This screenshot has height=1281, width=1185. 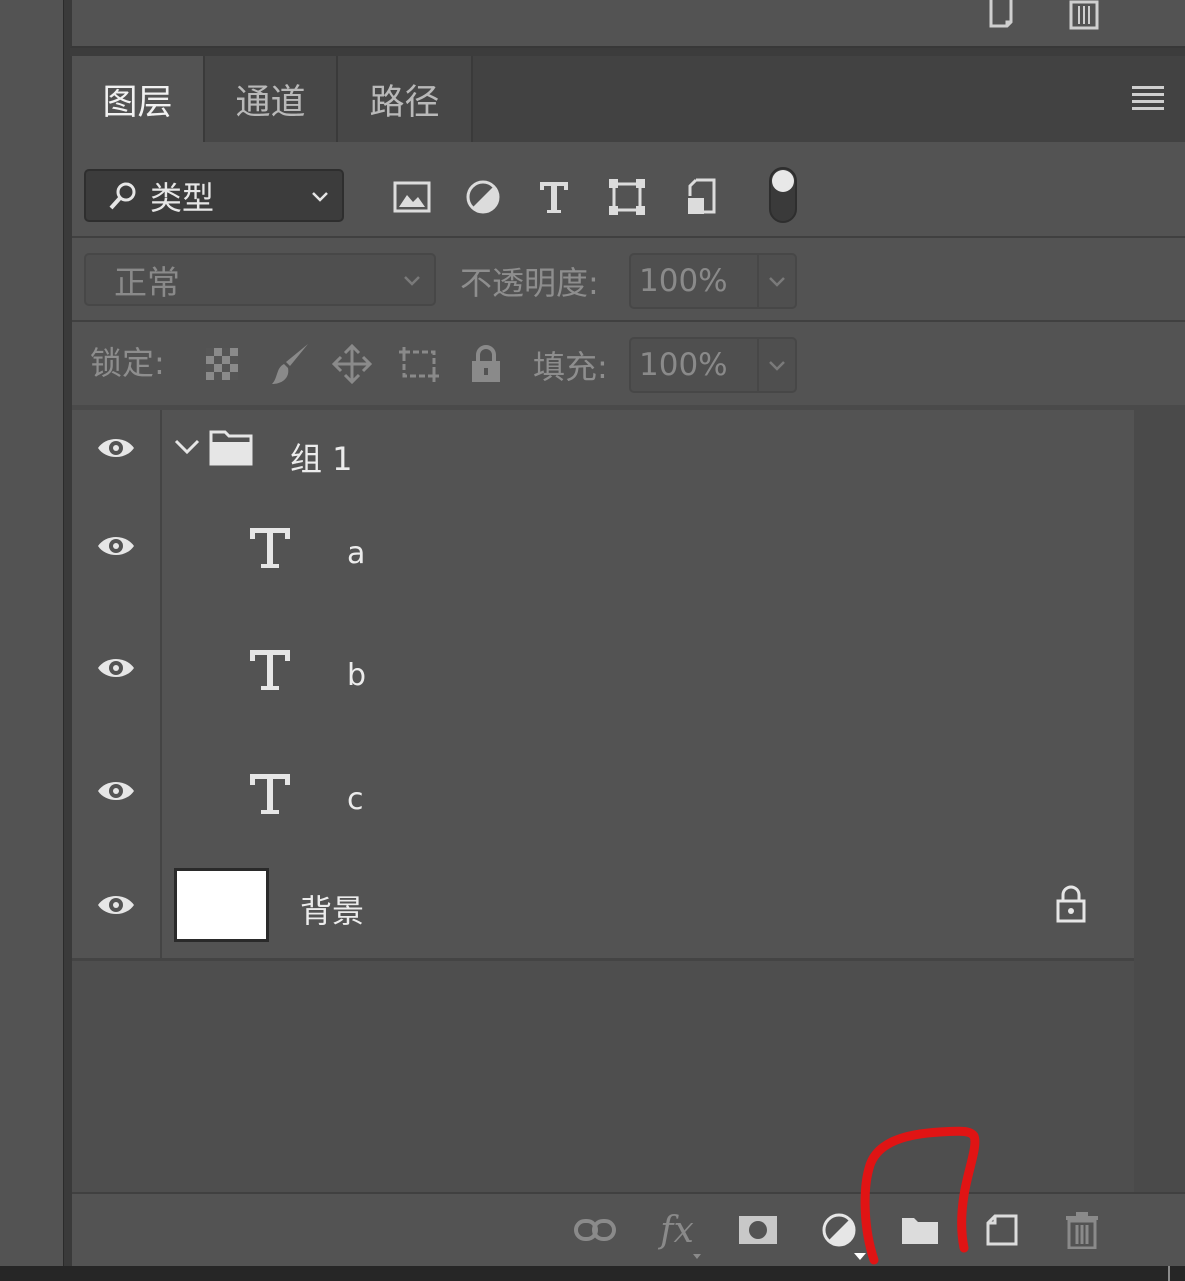 What do you see at coordinates (554, 197) in the screenshot?
I see `type-filter-icon` at bounding box center [554, 197].